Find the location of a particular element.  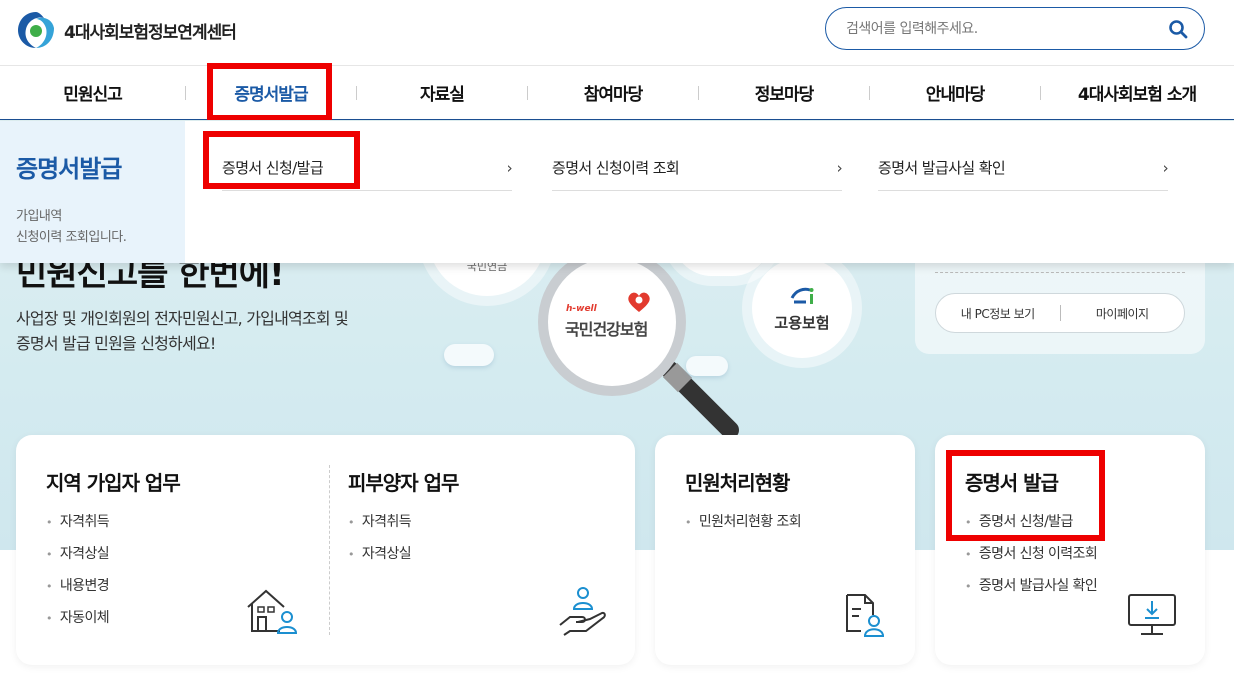

site-header: 4대사회보험정보연계센터 is located at coordinates (617, 33).